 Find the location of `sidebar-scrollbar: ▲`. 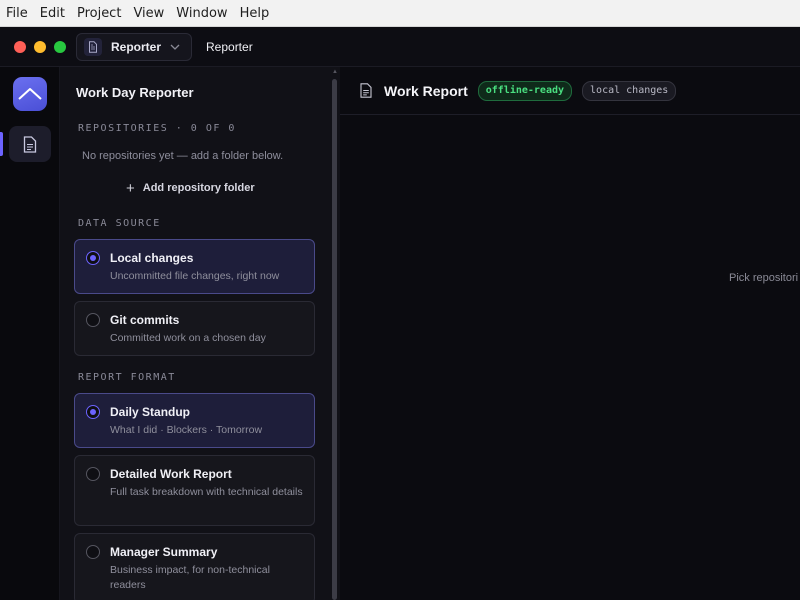

sidebar-scrollbar: ▲ is located at coordinates (335, 333).